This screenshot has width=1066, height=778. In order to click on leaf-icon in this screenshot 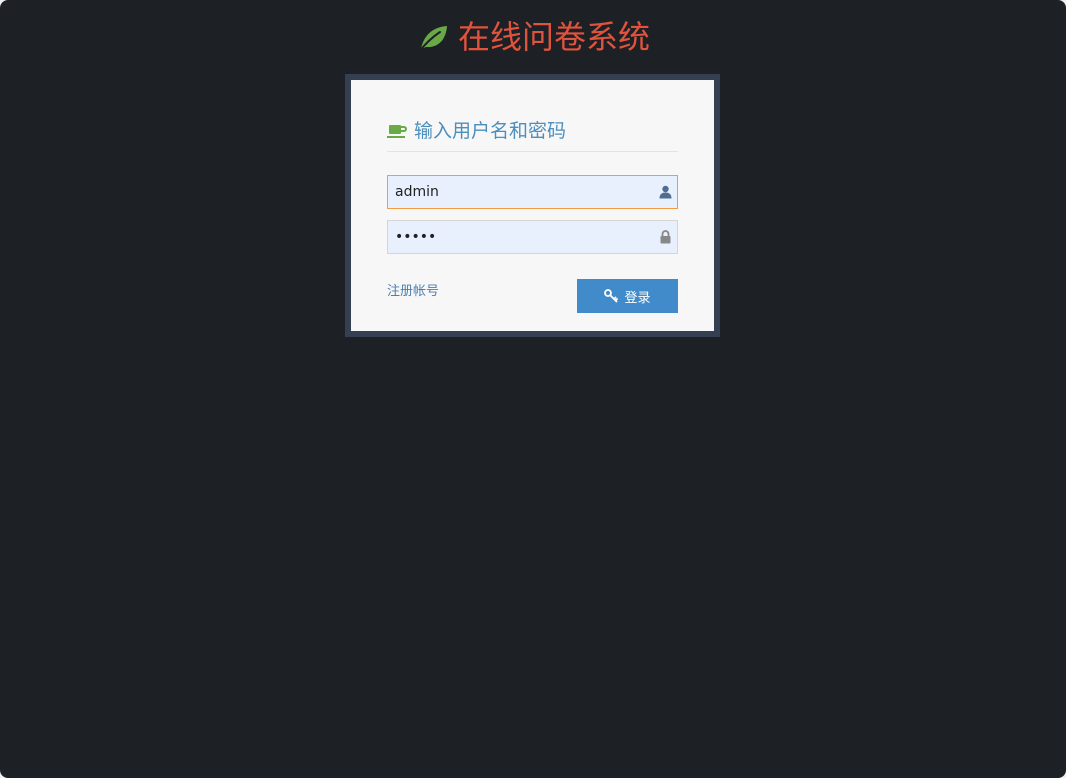, I will do `click(432, 39)`.